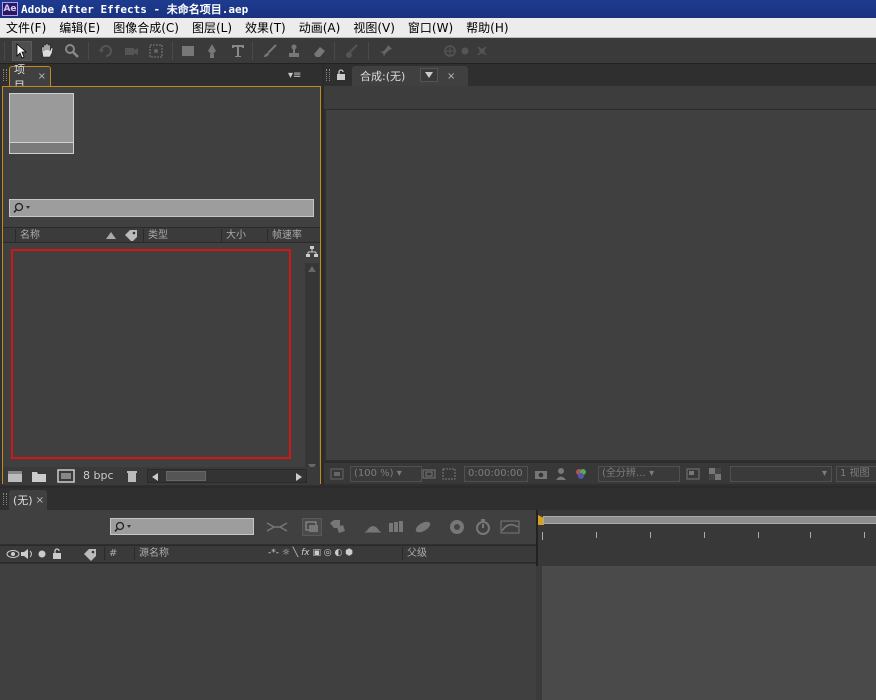 The width and height of the screenshot is (876, 700). I want to click on panel-menu-icon: ▾≡, so click(294, 75).